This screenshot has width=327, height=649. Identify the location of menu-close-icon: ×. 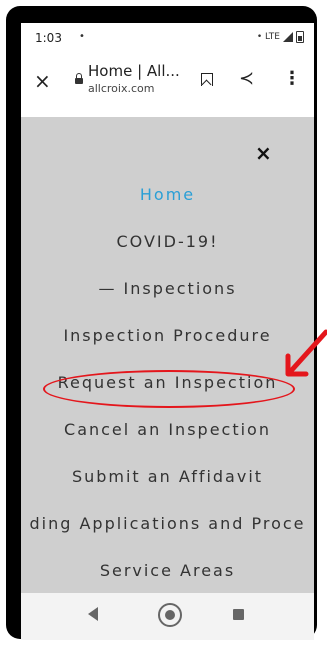
(263, 153).